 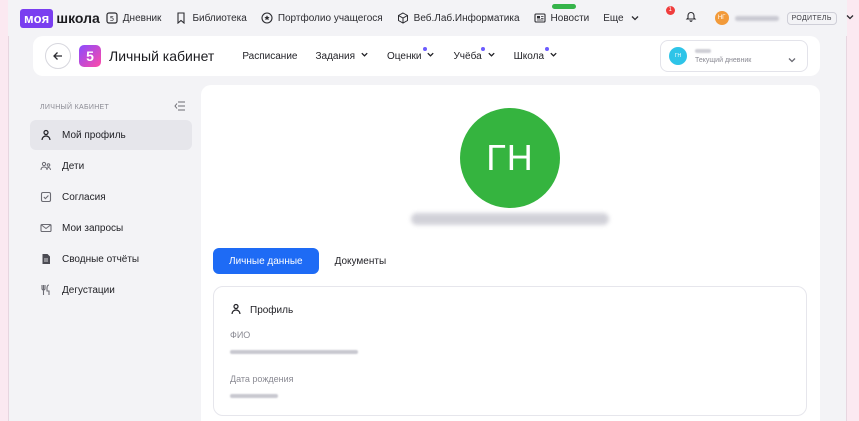 I want to click on diary-text: Текущий дневник, so click(x=723, y=56).